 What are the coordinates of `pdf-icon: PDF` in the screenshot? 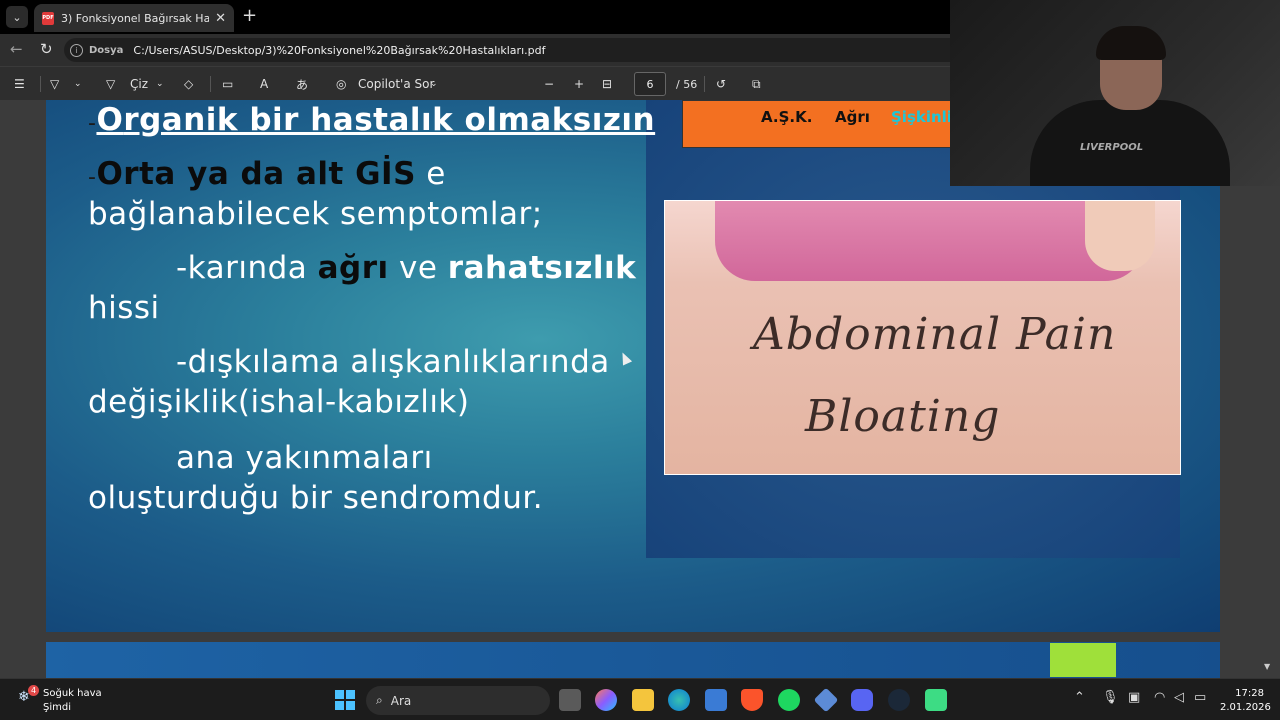 It's located at (48, 18).